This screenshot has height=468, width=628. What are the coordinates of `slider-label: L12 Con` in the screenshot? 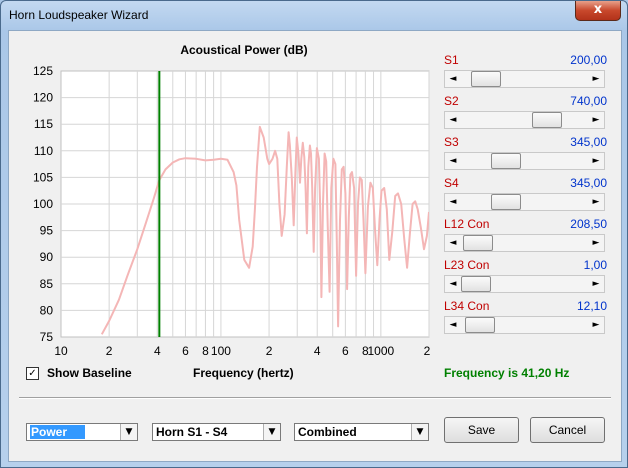 It's located at (467, 224).